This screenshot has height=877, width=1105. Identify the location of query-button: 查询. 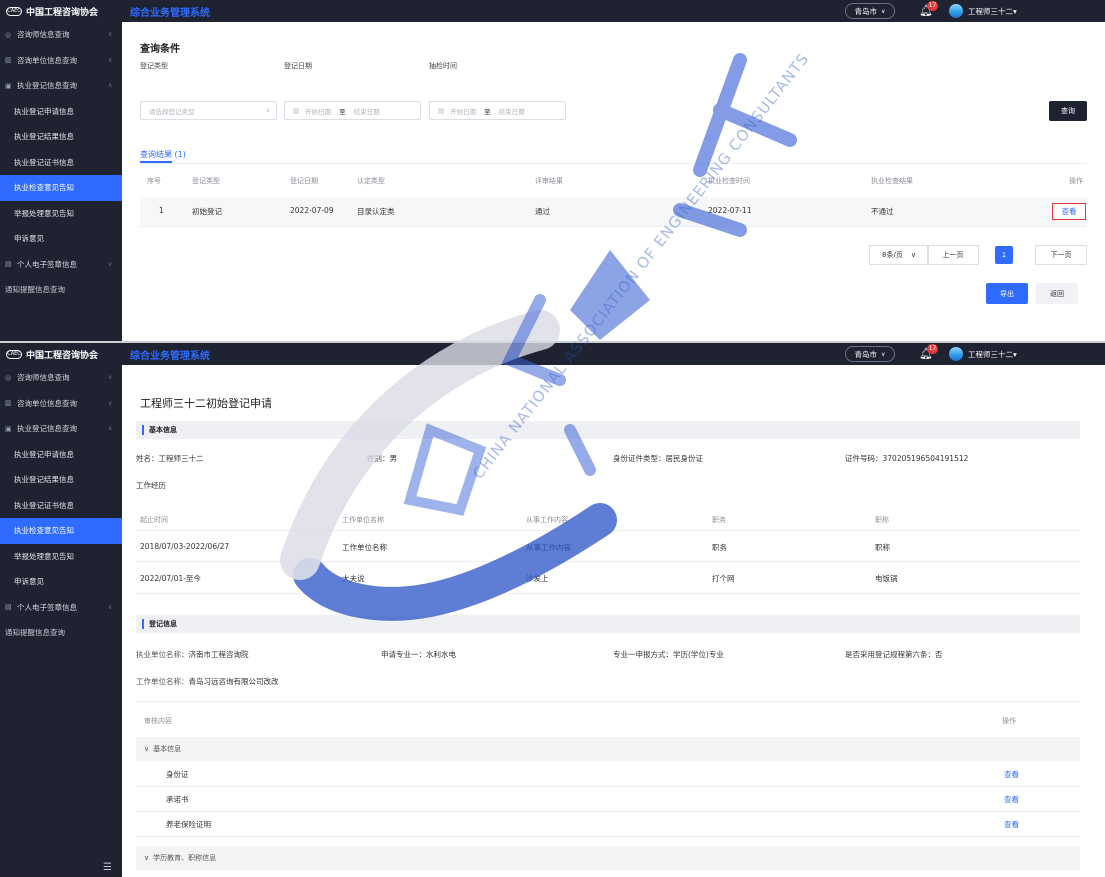
(1068, 111).